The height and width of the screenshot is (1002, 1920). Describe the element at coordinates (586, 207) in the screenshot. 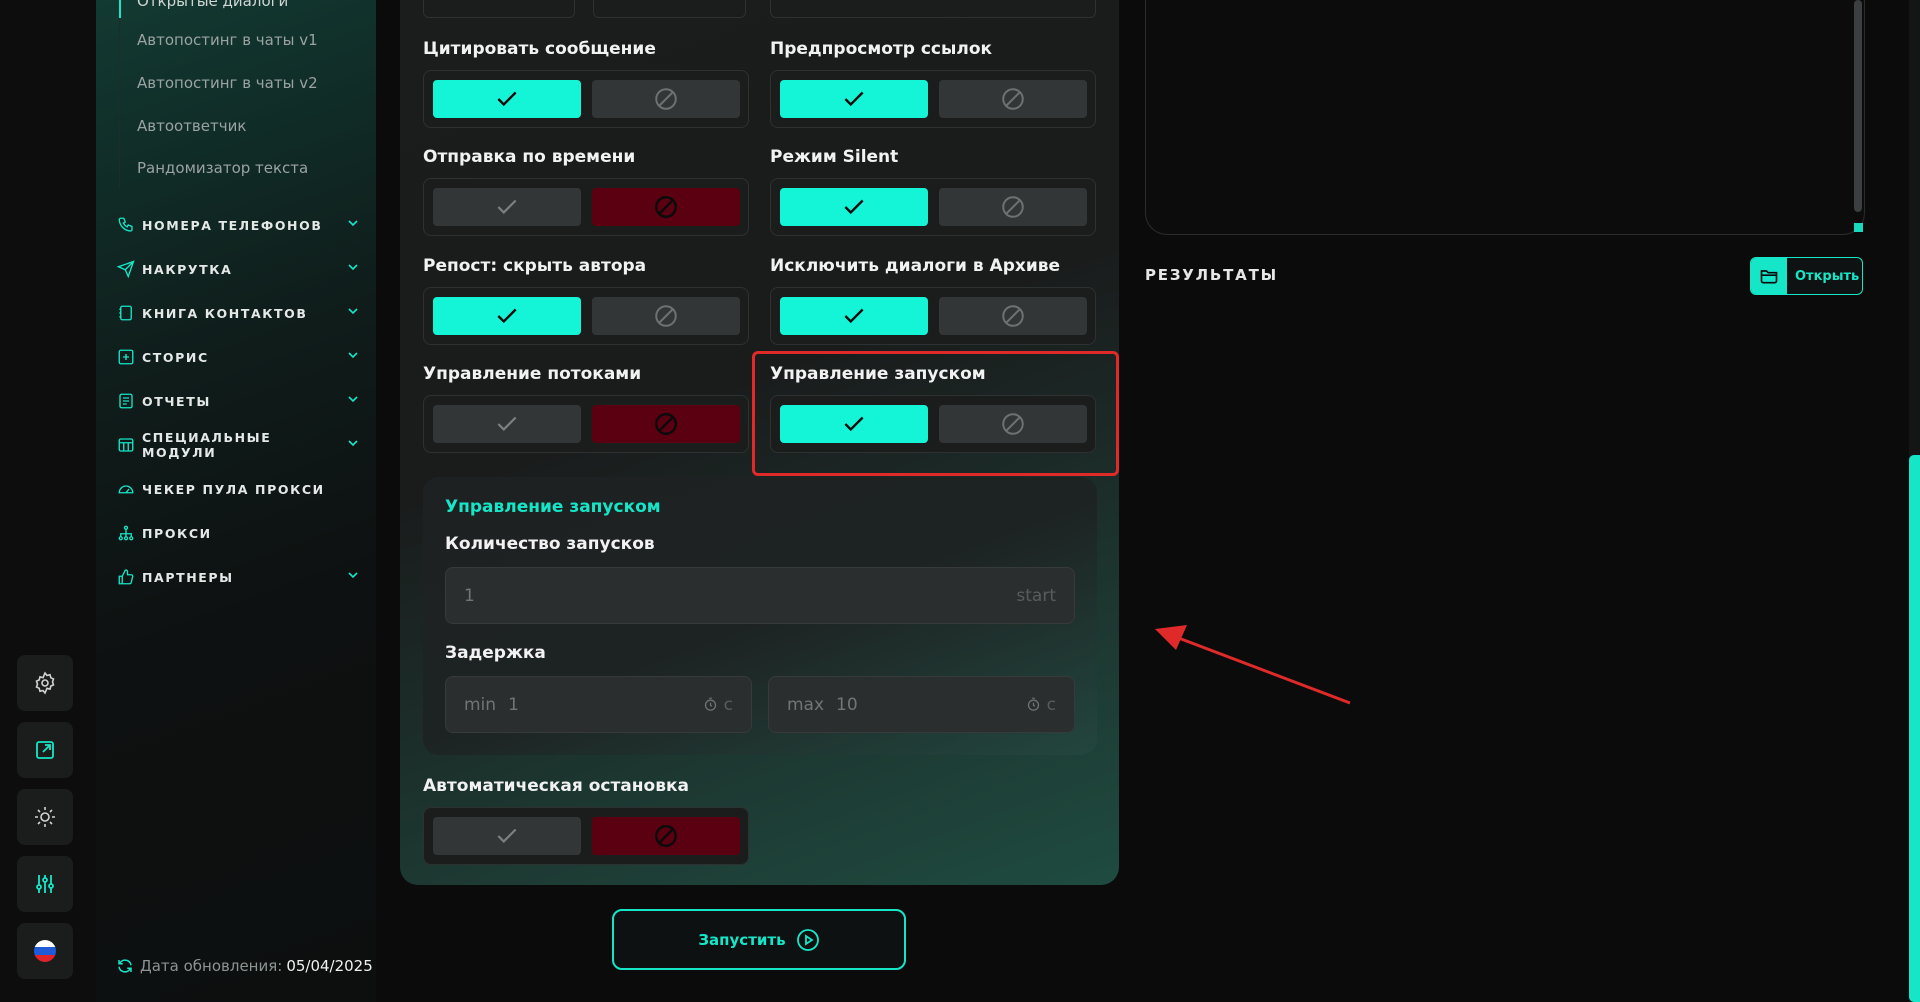

I see `scheduled-toggle` at that location.